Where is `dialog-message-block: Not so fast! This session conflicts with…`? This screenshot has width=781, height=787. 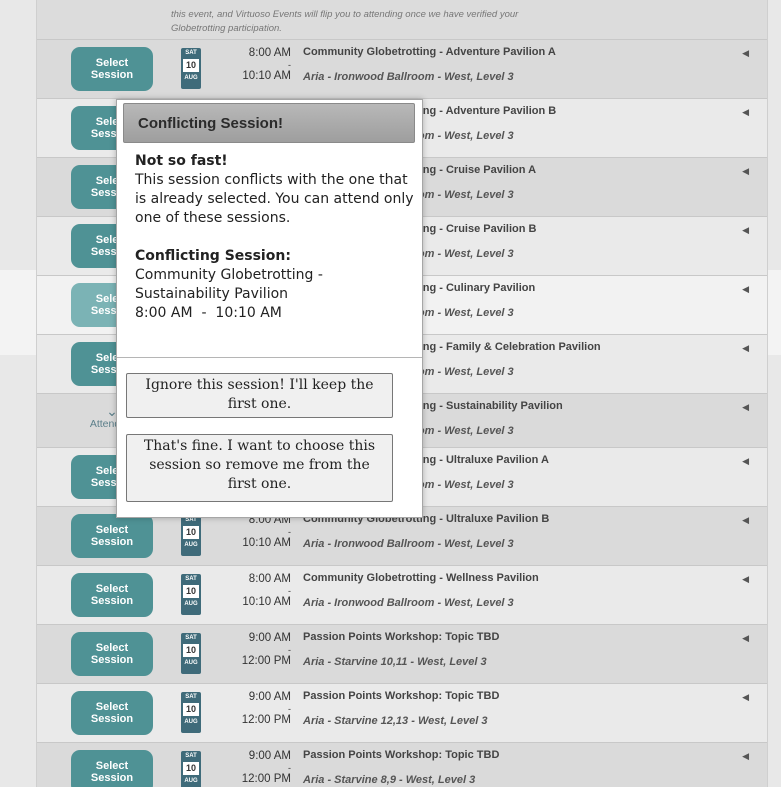 dialog-message-block: Not so fast! This session conflicts with… is located at coordinates (275, 190).